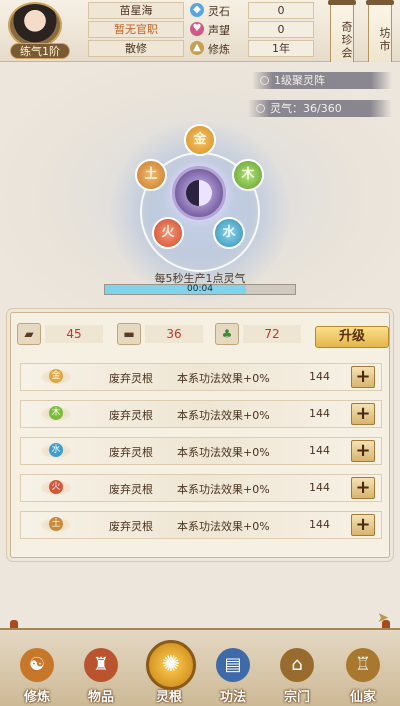 The height and width of the screenshot is (706, 400). What do you see at coordinates (363, 665) in the screenshot?
I see `pagoda-icon: ♖` at bounding box center [363, 665].